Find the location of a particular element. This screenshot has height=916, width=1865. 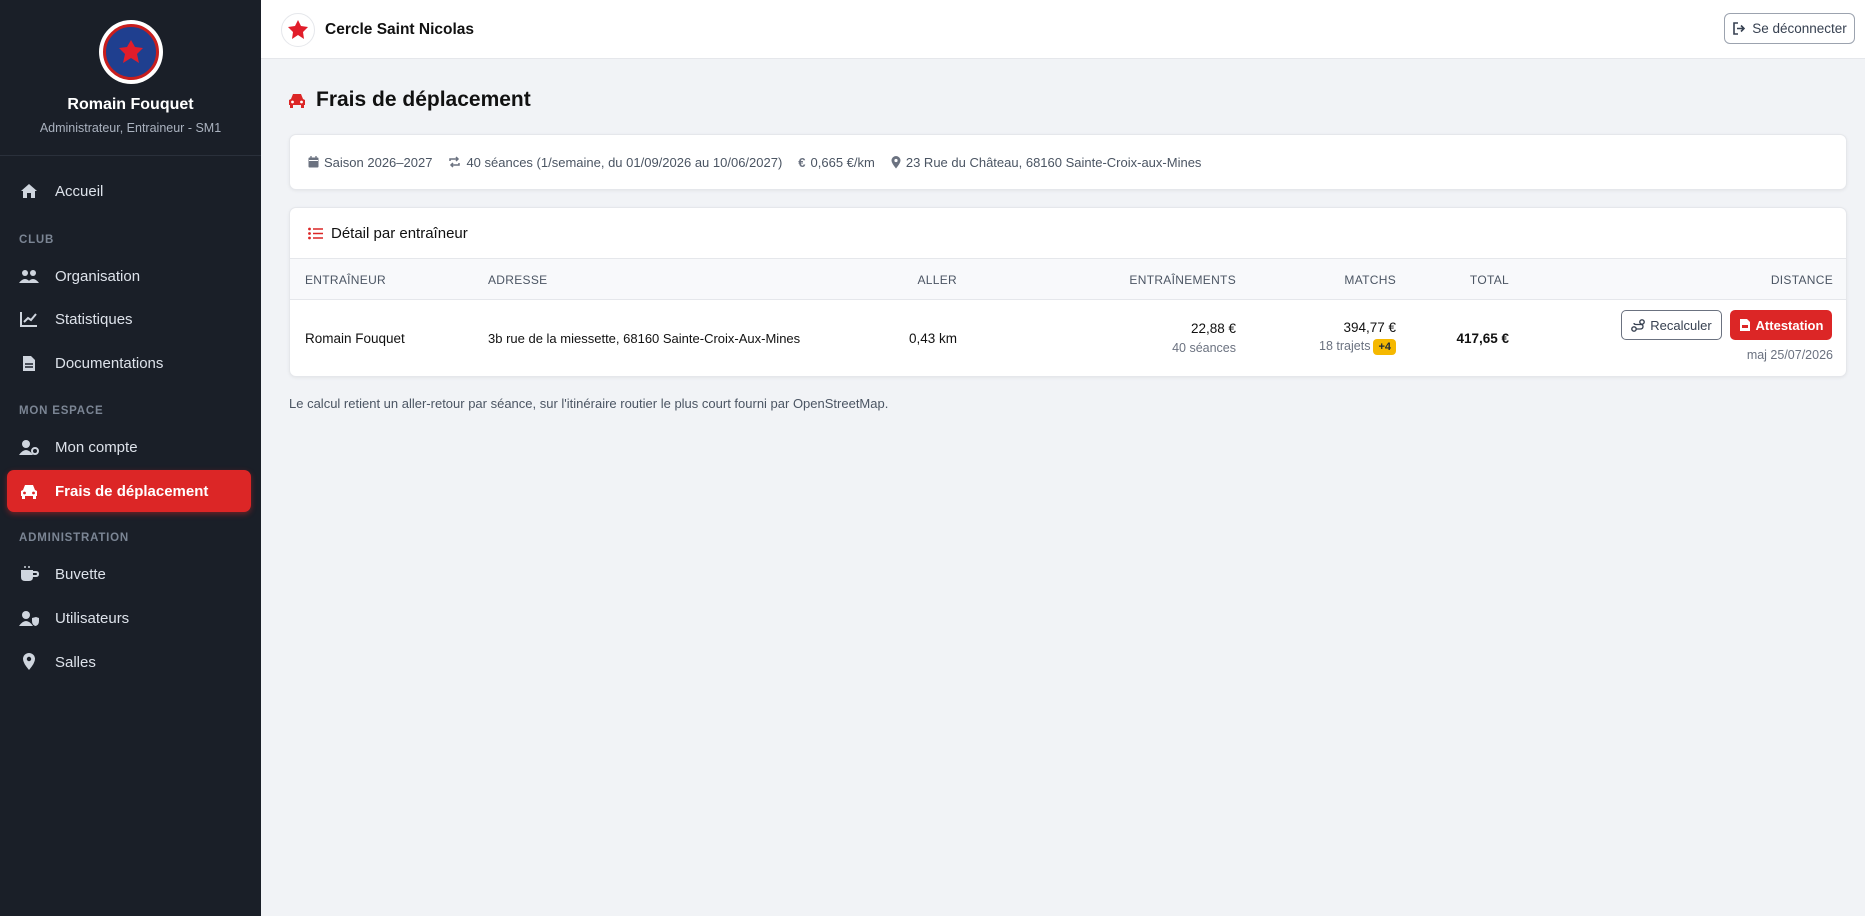

home-icon is located at coordinates (29, 191).